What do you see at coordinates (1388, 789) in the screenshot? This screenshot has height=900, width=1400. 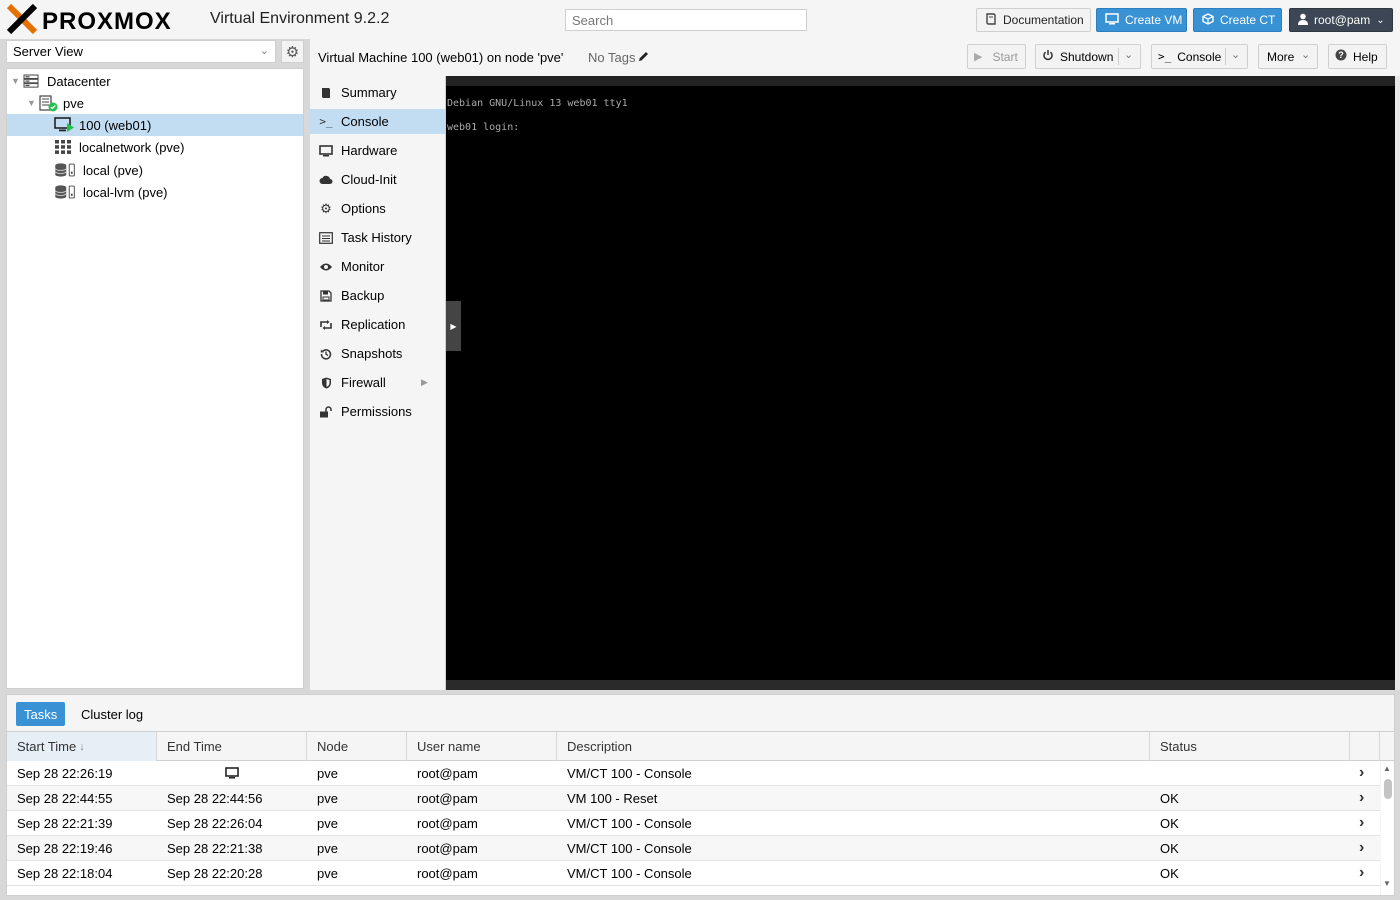 I see `scrollbar-thumb` at bounding box center [1388, 789].